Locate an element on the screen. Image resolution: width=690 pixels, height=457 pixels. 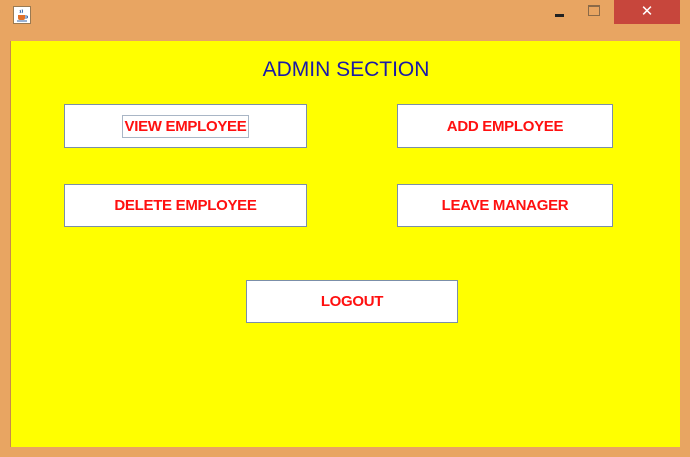
minimize-button is located at coordinates (560, 12).